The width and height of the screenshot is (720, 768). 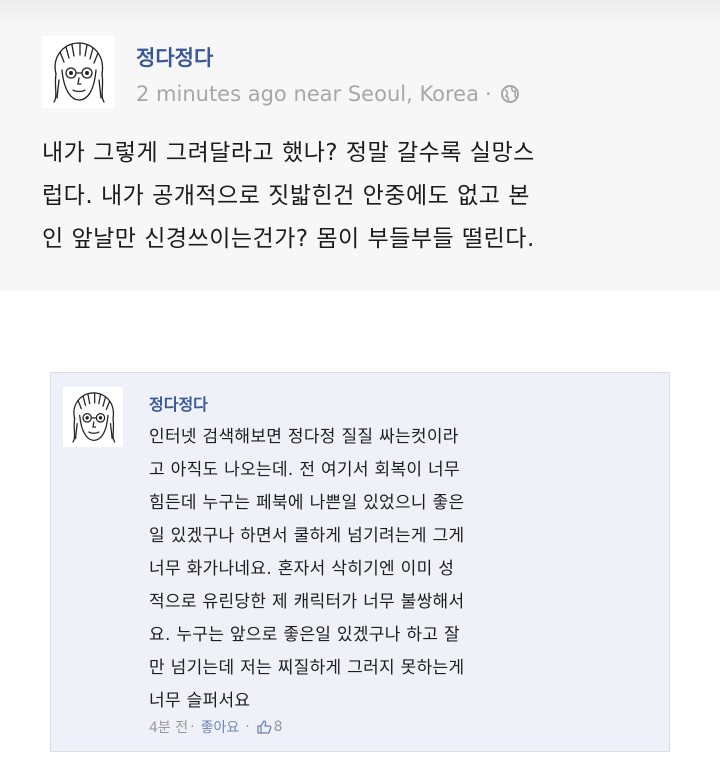 I want to click on post-meta: 2 minutes ago near Seoul, Korea ·, so click(x=328, y=94).